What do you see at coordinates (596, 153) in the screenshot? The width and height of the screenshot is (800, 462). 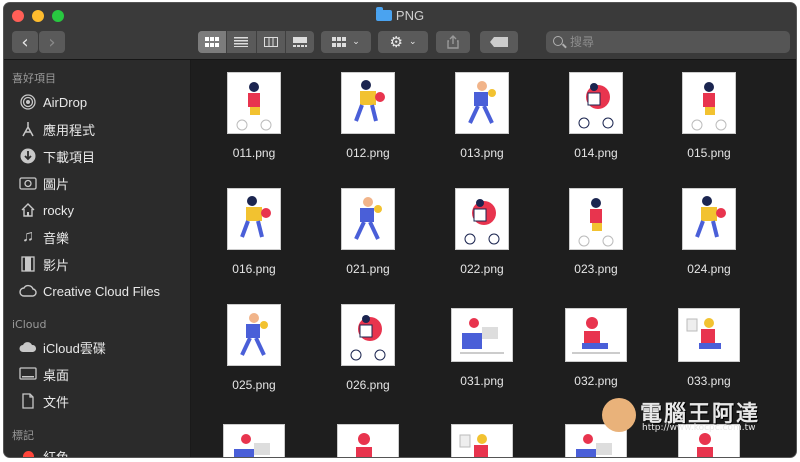 I see `file-name: 014.png` at bounding box center [596, 153].